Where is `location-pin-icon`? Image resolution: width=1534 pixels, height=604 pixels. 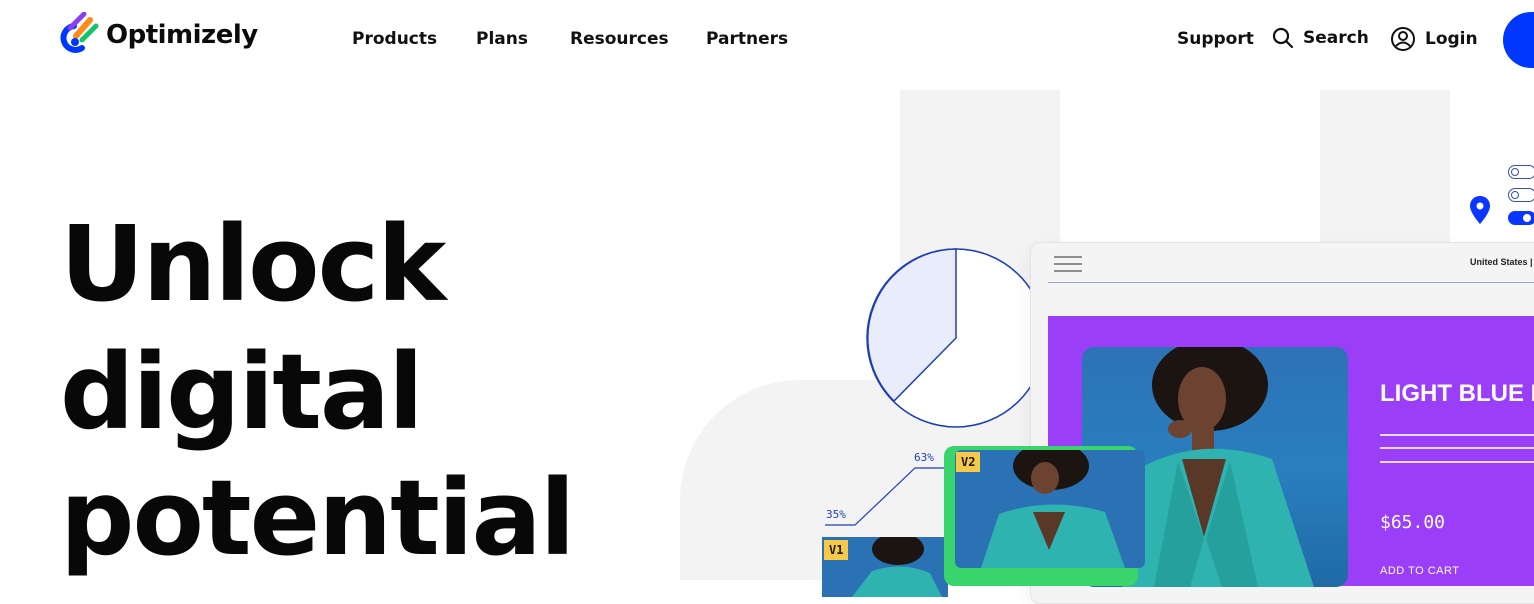 location-pin-icon is located at coordinates (1480, 210).